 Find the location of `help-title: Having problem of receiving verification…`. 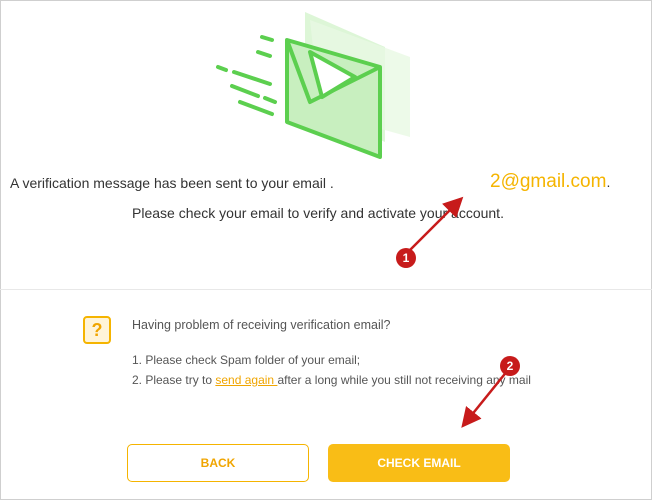

help-title: Having problem of receiving verification… is located at coordinates (261, 325).